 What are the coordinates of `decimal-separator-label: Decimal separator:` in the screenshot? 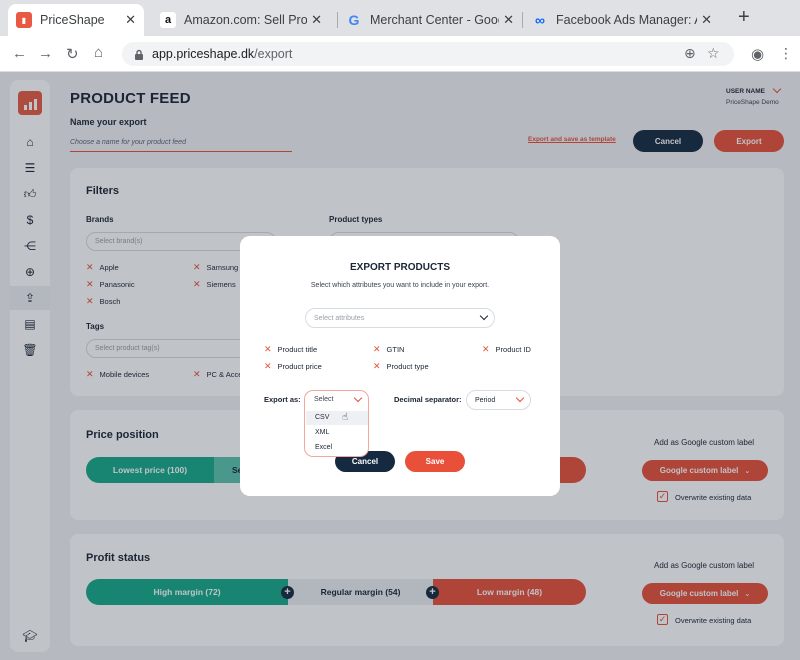 It's located at (428, 399).